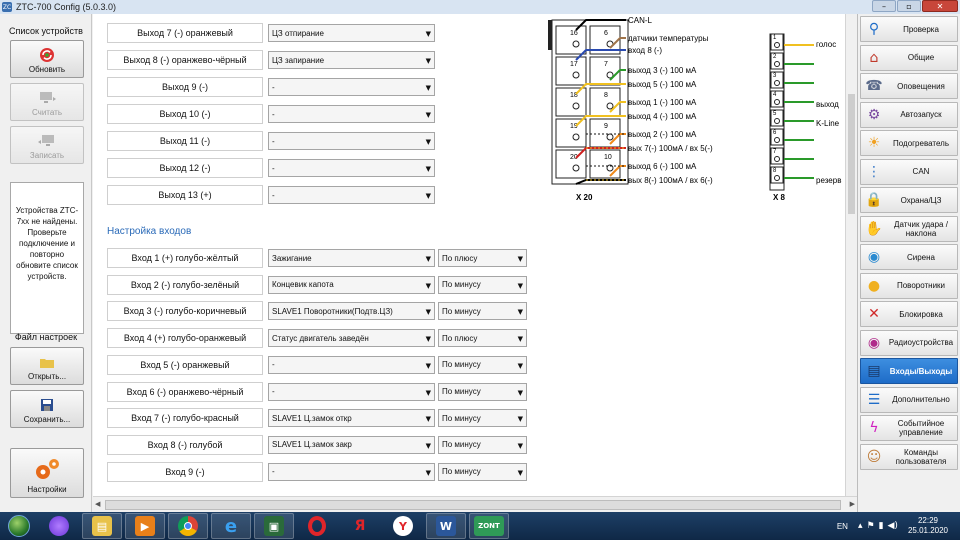  Describe the element at coordinates (842, 526) in the screenshot. I see `language-indicator: EN` at that location.